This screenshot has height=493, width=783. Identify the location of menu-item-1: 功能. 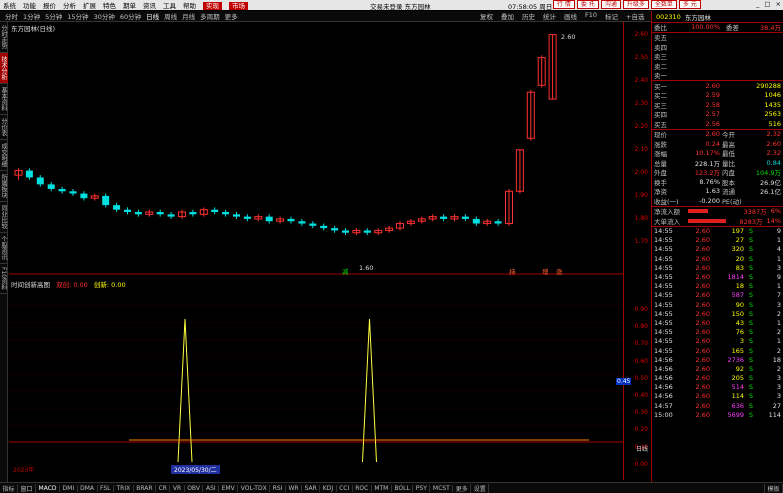
(29, 6).